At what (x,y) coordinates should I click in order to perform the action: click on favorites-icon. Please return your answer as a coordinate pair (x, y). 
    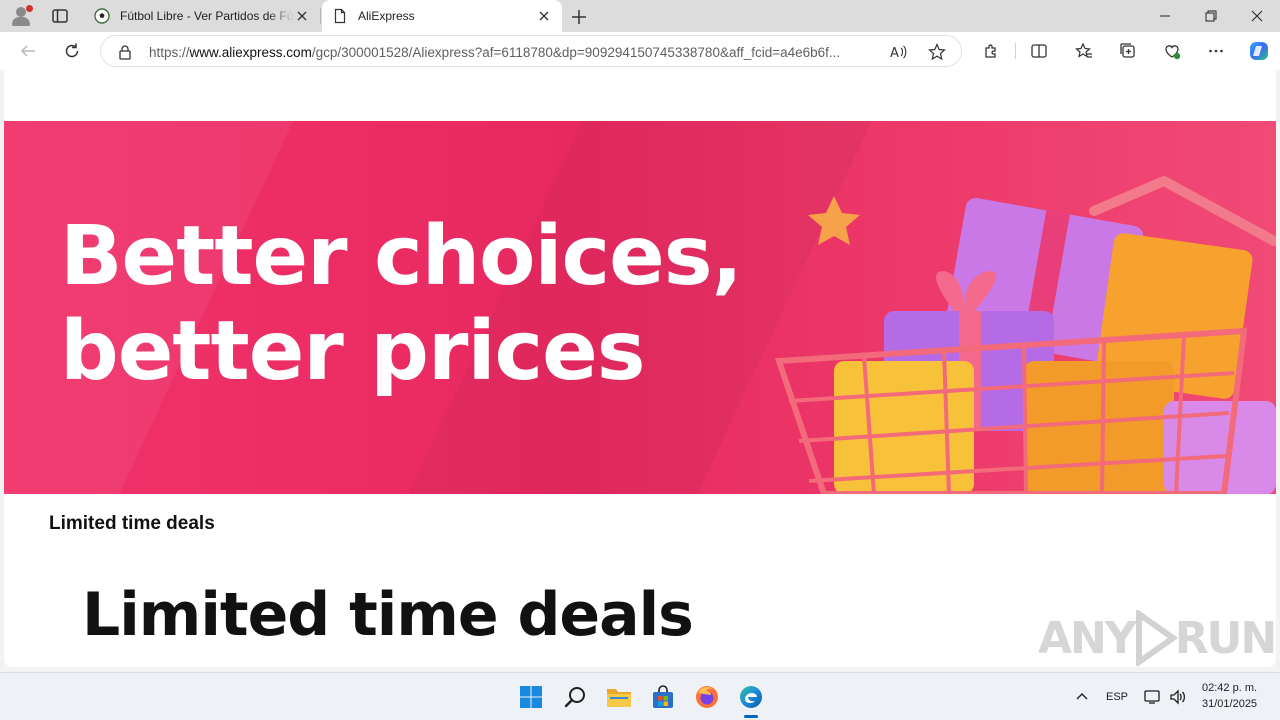
    Looking at the image, I should click on (1084, 51).